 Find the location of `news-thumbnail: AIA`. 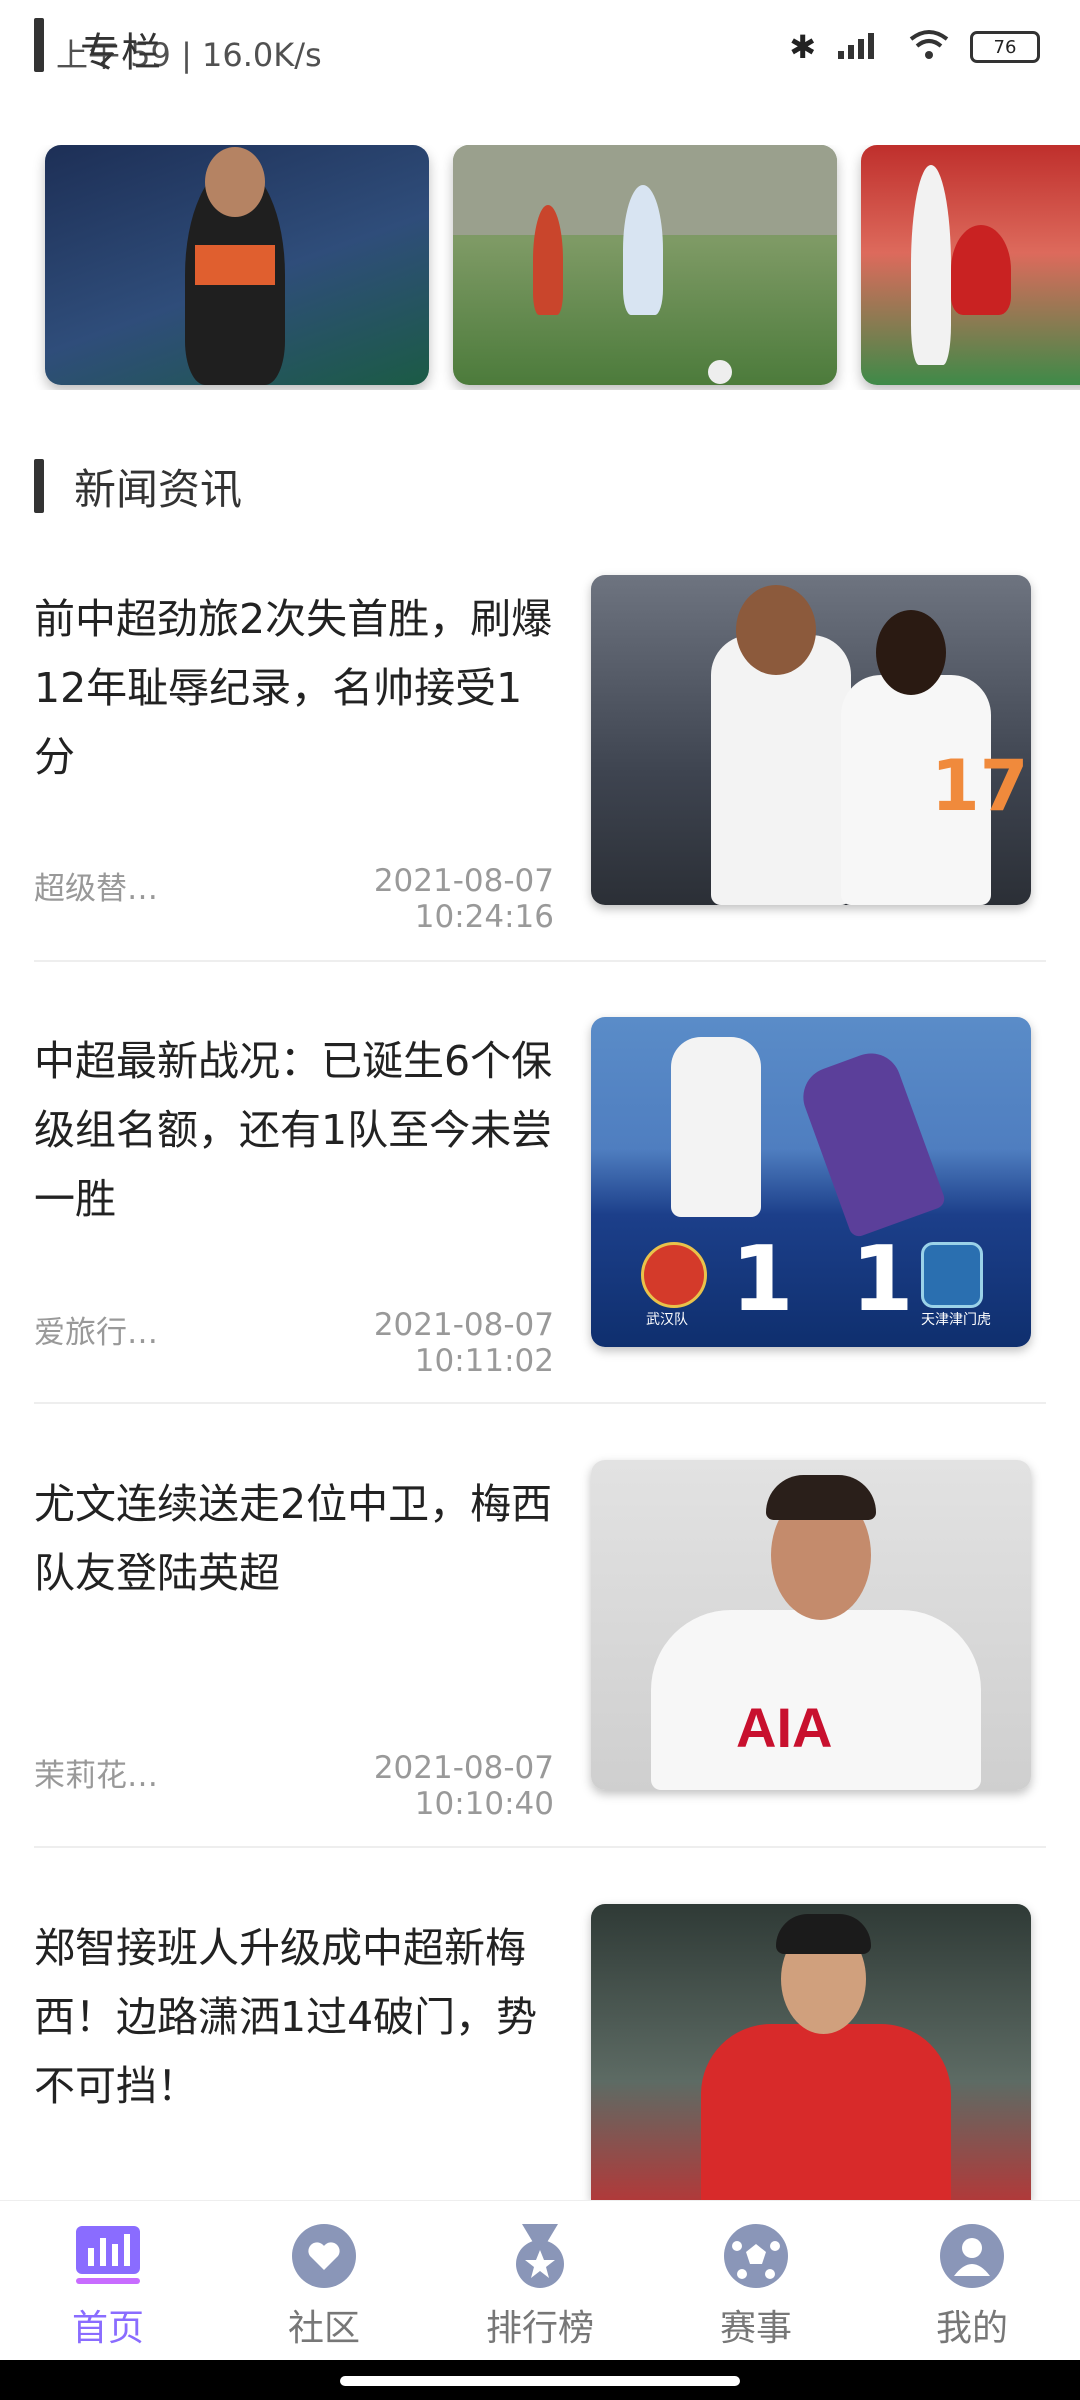

news-thumbnail: AIA is located at coordinates (811, 1625).